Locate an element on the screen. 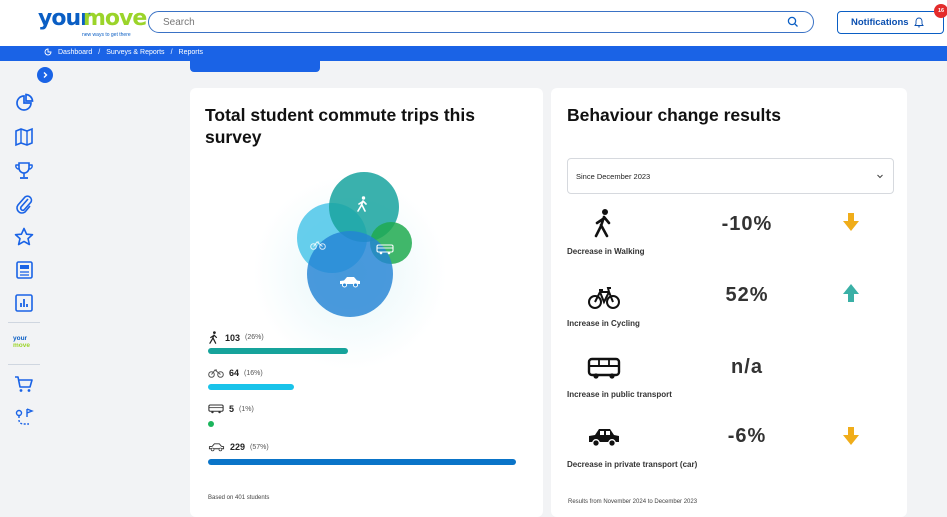 The image size is (947, 517). walking-count: 103 is located at coordinates (233, 337).